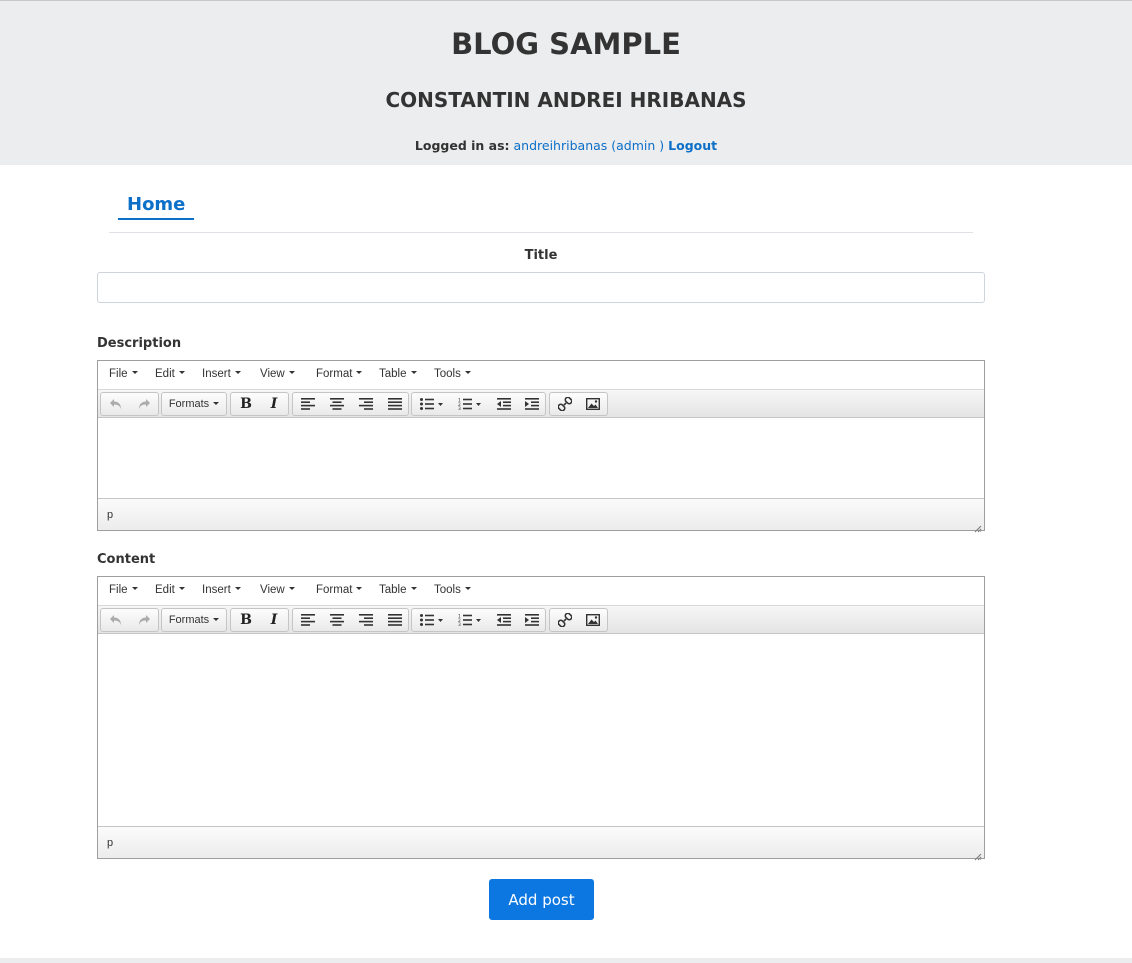  I want to click on site-title: BLOG SAMPLE, so click(566, 44).